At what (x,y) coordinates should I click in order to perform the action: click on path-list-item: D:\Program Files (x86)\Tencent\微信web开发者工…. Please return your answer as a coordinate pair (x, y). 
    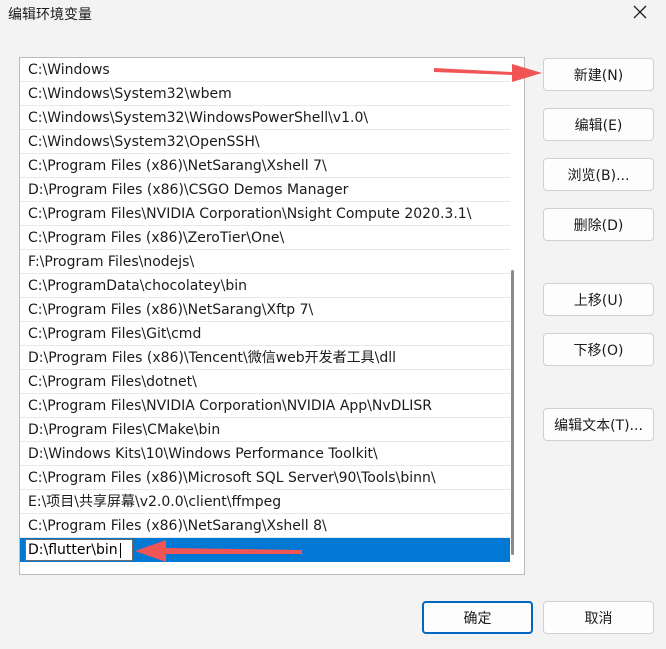
    Looking at the image, I should click on (265, 358).